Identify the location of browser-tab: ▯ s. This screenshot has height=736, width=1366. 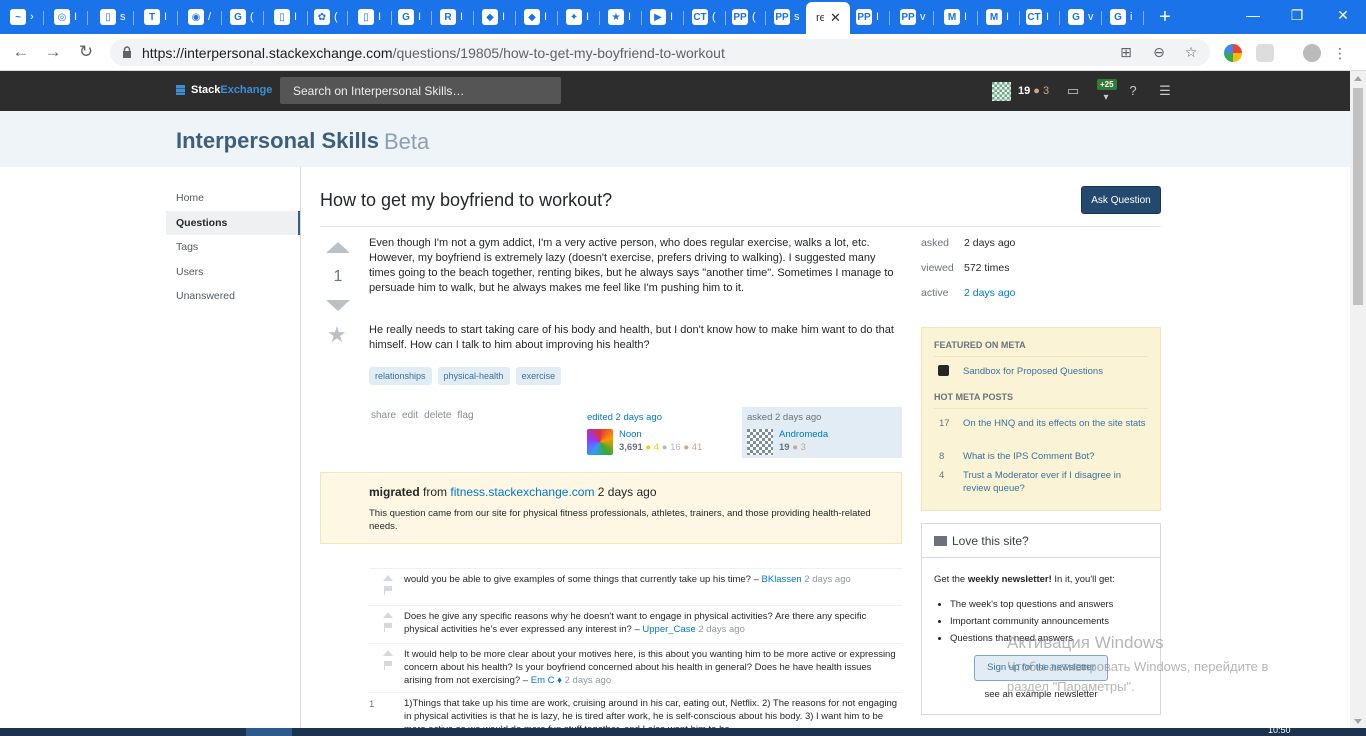
(114, 17).